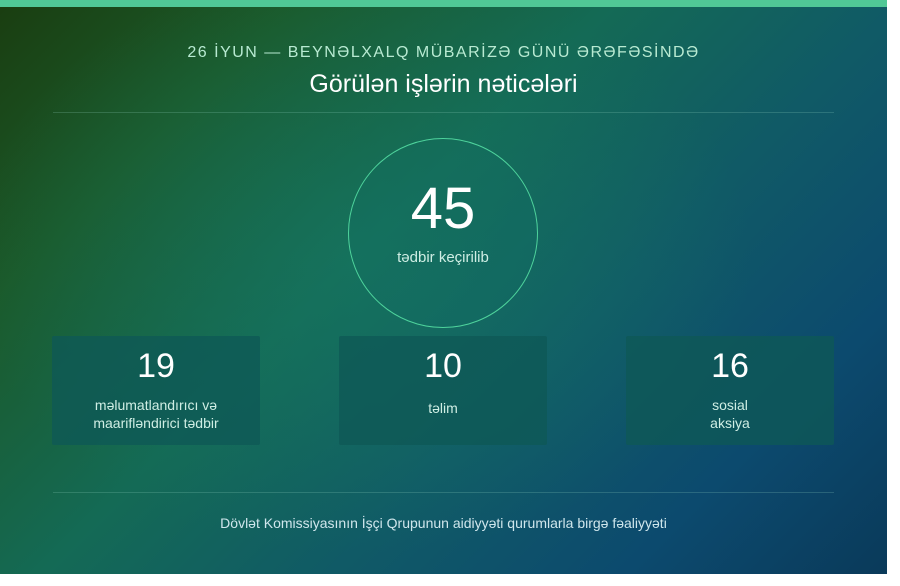 The height and width of the screenshot is (586, 900). What do you see at coordinates (730, 423) in the screenshot?
I see `stat-label-line: aksiya` at bounding box center [730, 423].